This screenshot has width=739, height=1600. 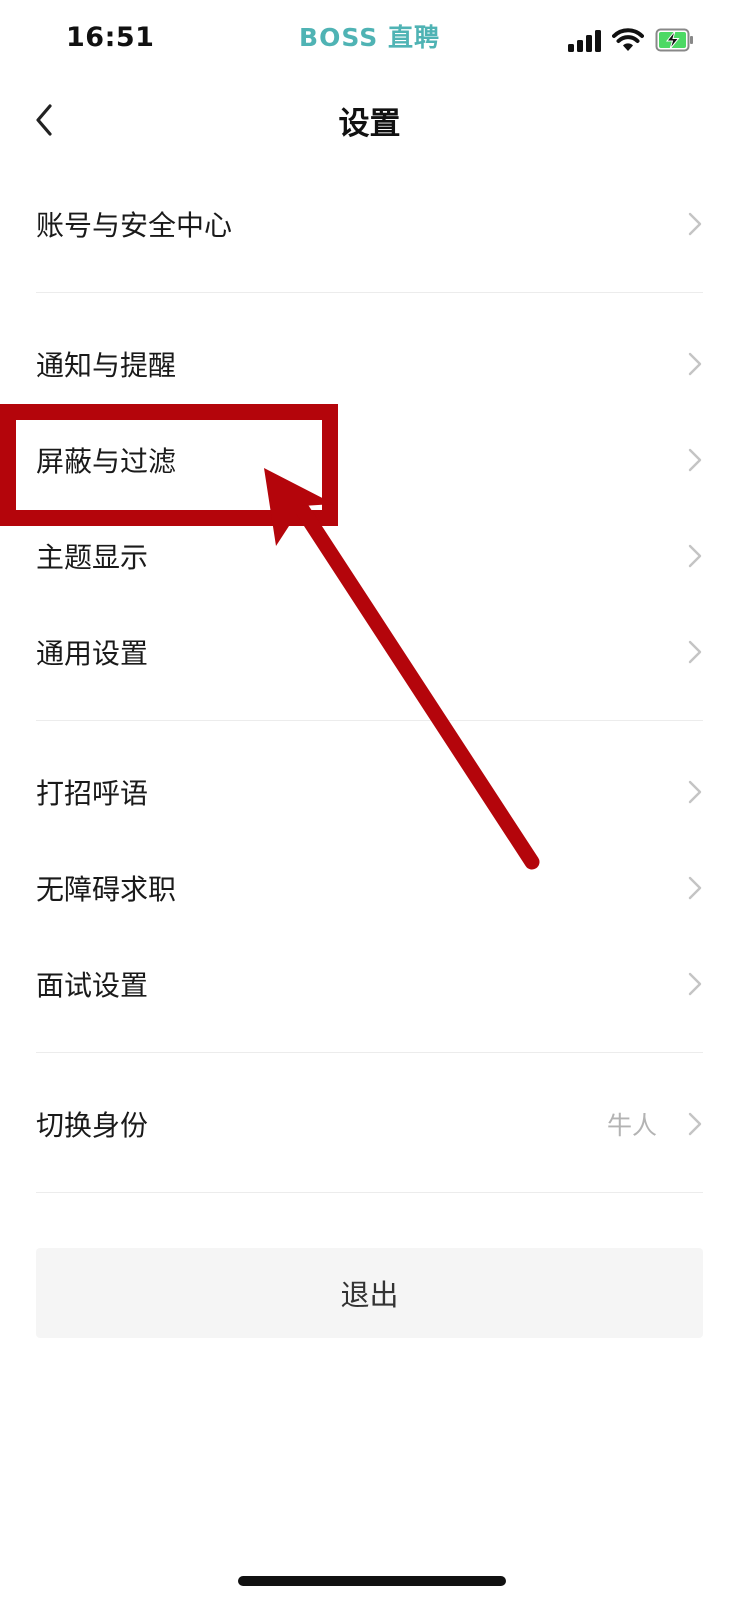 What do you see at coordinates (402, 669) in the screenshot?
I see `annotation-arrow-icon` at bounding box center [402, 669].